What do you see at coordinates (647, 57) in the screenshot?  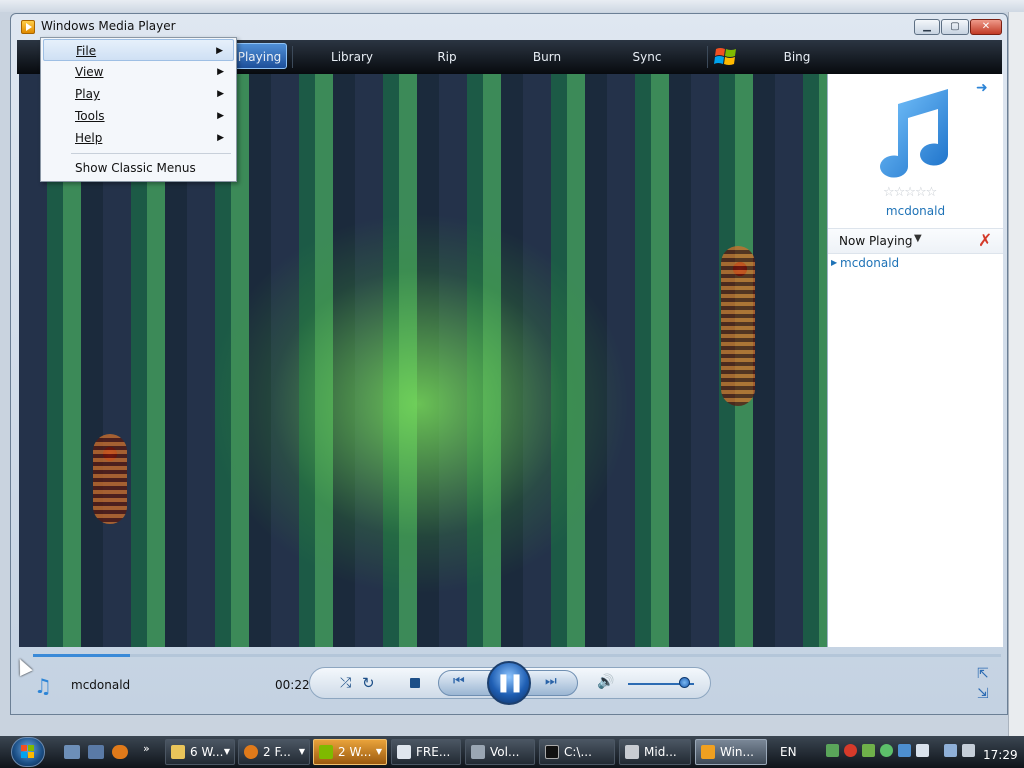 I see `tab-sync: Sync` at bounding box center [647, 57].